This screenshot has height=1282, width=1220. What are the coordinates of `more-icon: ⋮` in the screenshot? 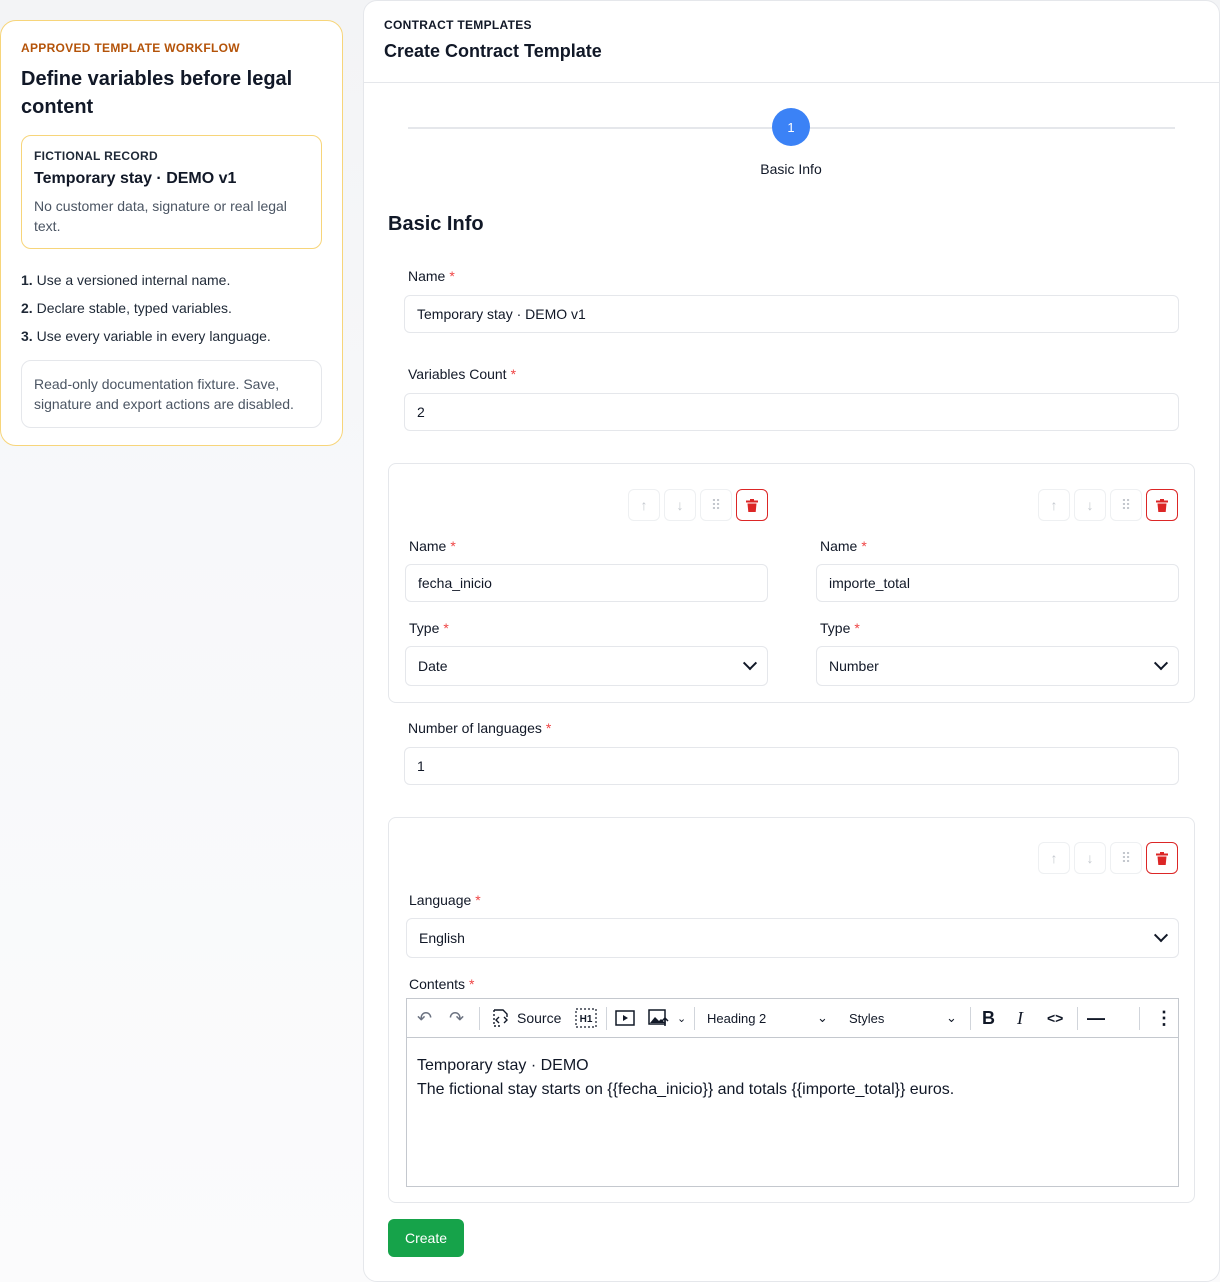 It's located at (1164, 1018).